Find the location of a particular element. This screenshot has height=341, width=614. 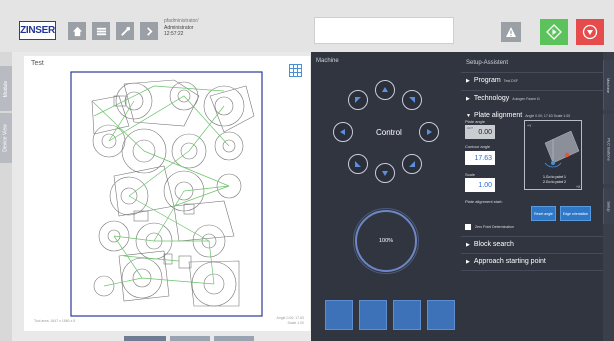

wrench-icon is located at coordinates (125, 31).